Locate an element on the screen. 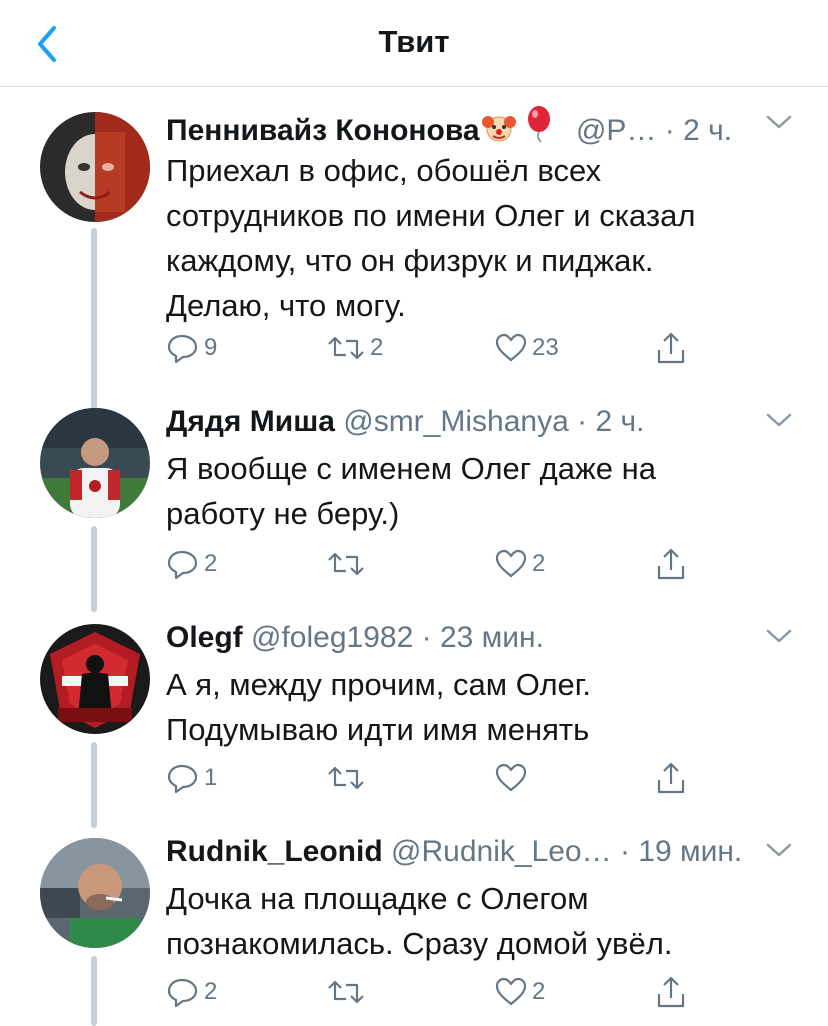 Image resolution: width=828 pixels, height=1026 pixels. author-name: Rudnik_Leonid is located at coordinates (274, 851).